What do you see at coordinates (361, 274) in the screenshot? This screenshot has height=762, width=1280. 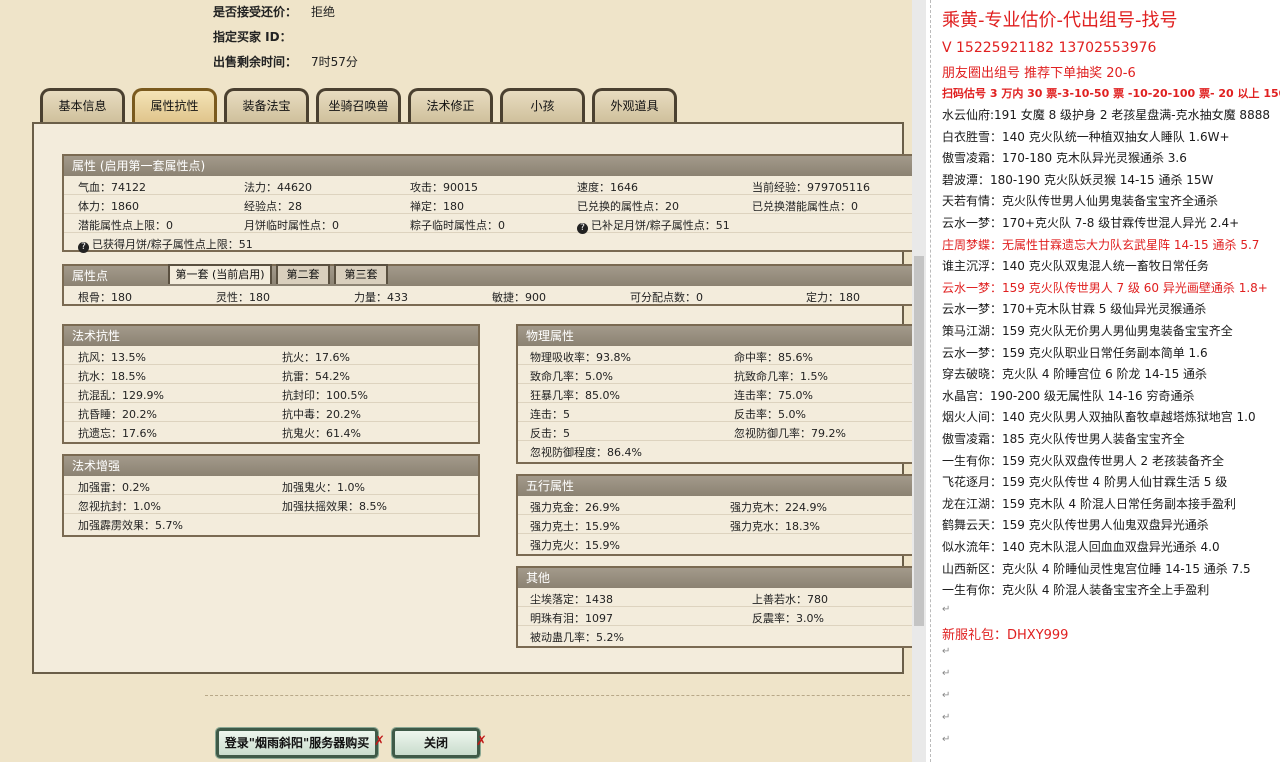 I see `subtab-set-3: 第三套` at bounding box center [361, 274].